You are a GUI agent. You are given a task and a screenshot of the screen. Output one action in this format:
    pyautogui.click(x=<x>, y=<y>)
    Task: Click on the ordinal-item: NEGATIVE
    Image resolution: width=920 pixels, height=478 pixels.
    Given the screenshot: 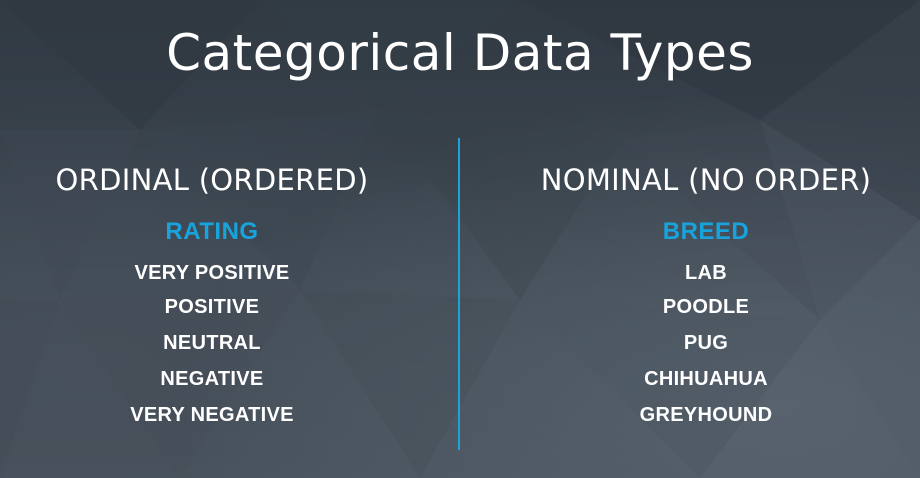 What is the action you would take?
    pyautogui.click(x=212, y=379)
    